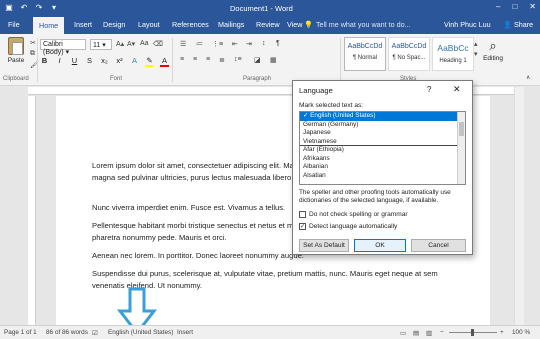 This screenshot has width=540, height=339. I want to click on style-sample: AaBbCc, so click(453, 48).